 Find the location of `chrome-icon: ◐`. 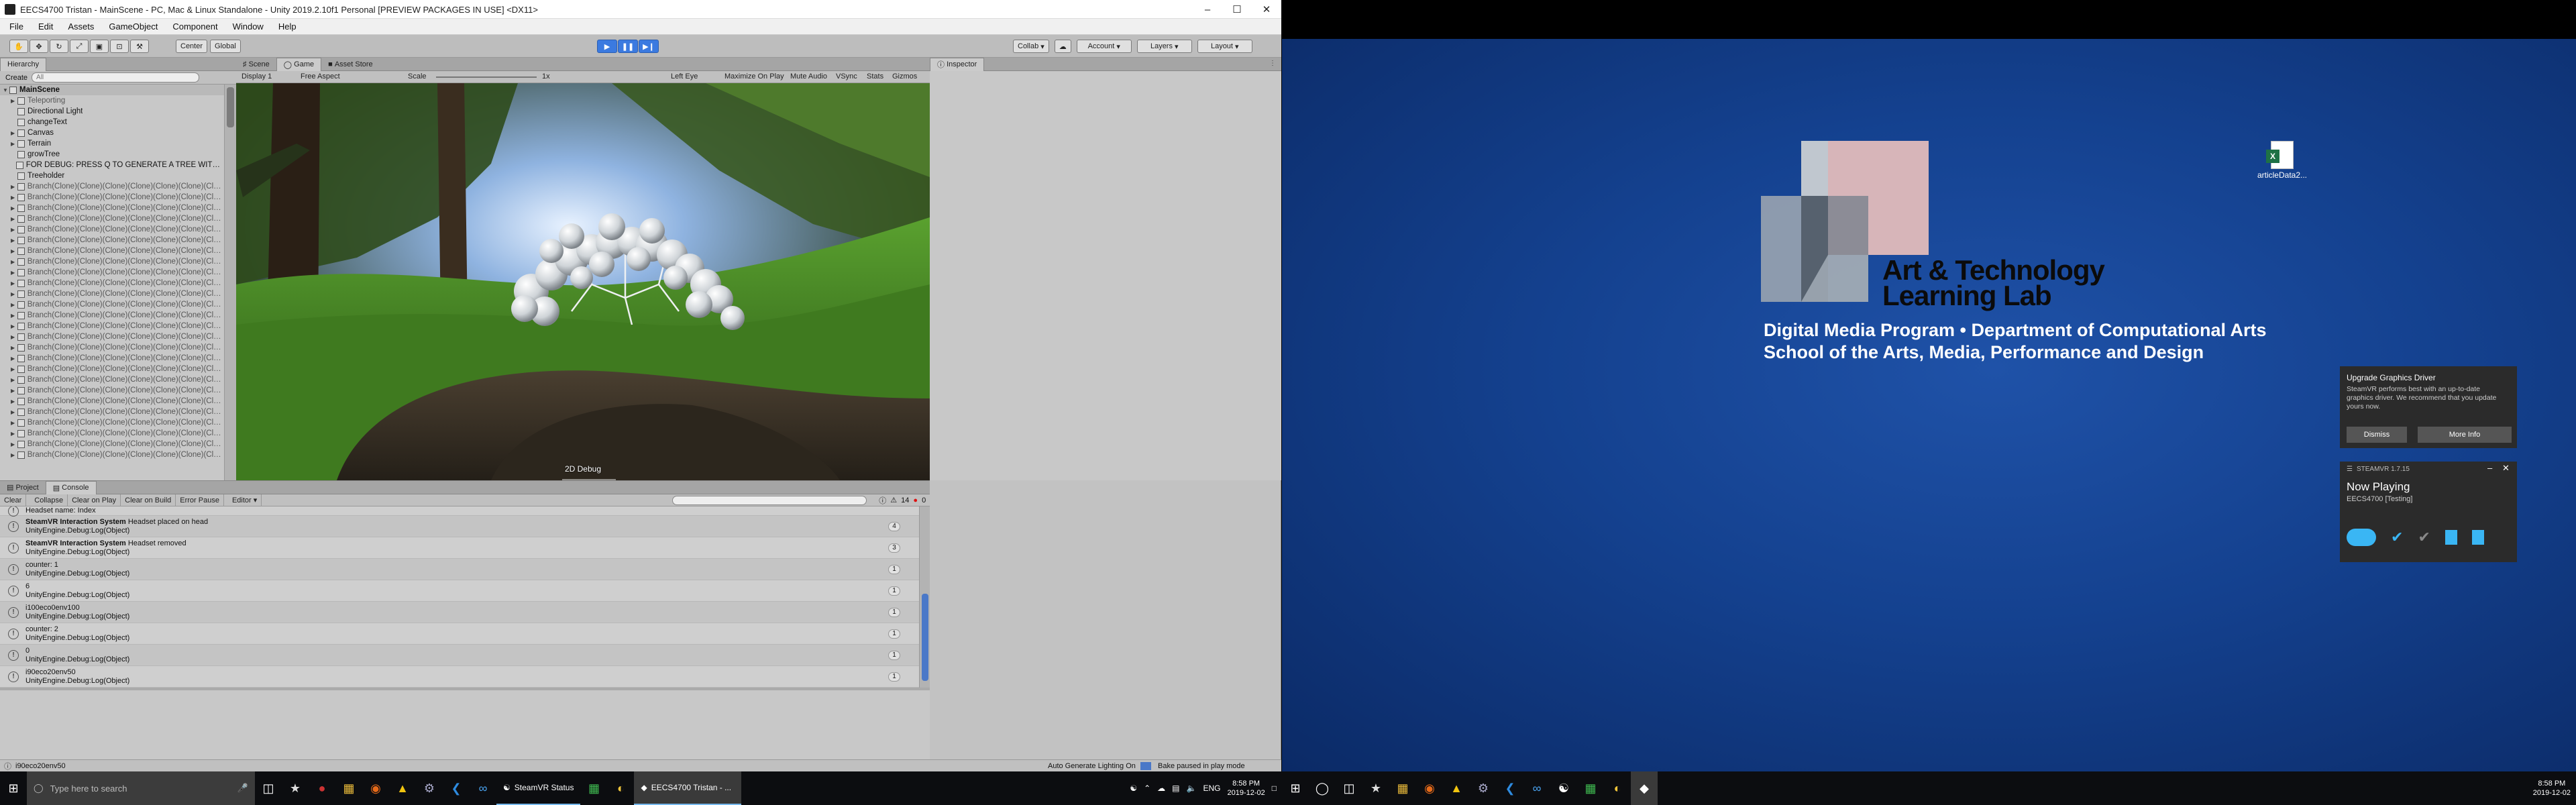

chrome-icon: ◐ is located at coordinates (620, 788).